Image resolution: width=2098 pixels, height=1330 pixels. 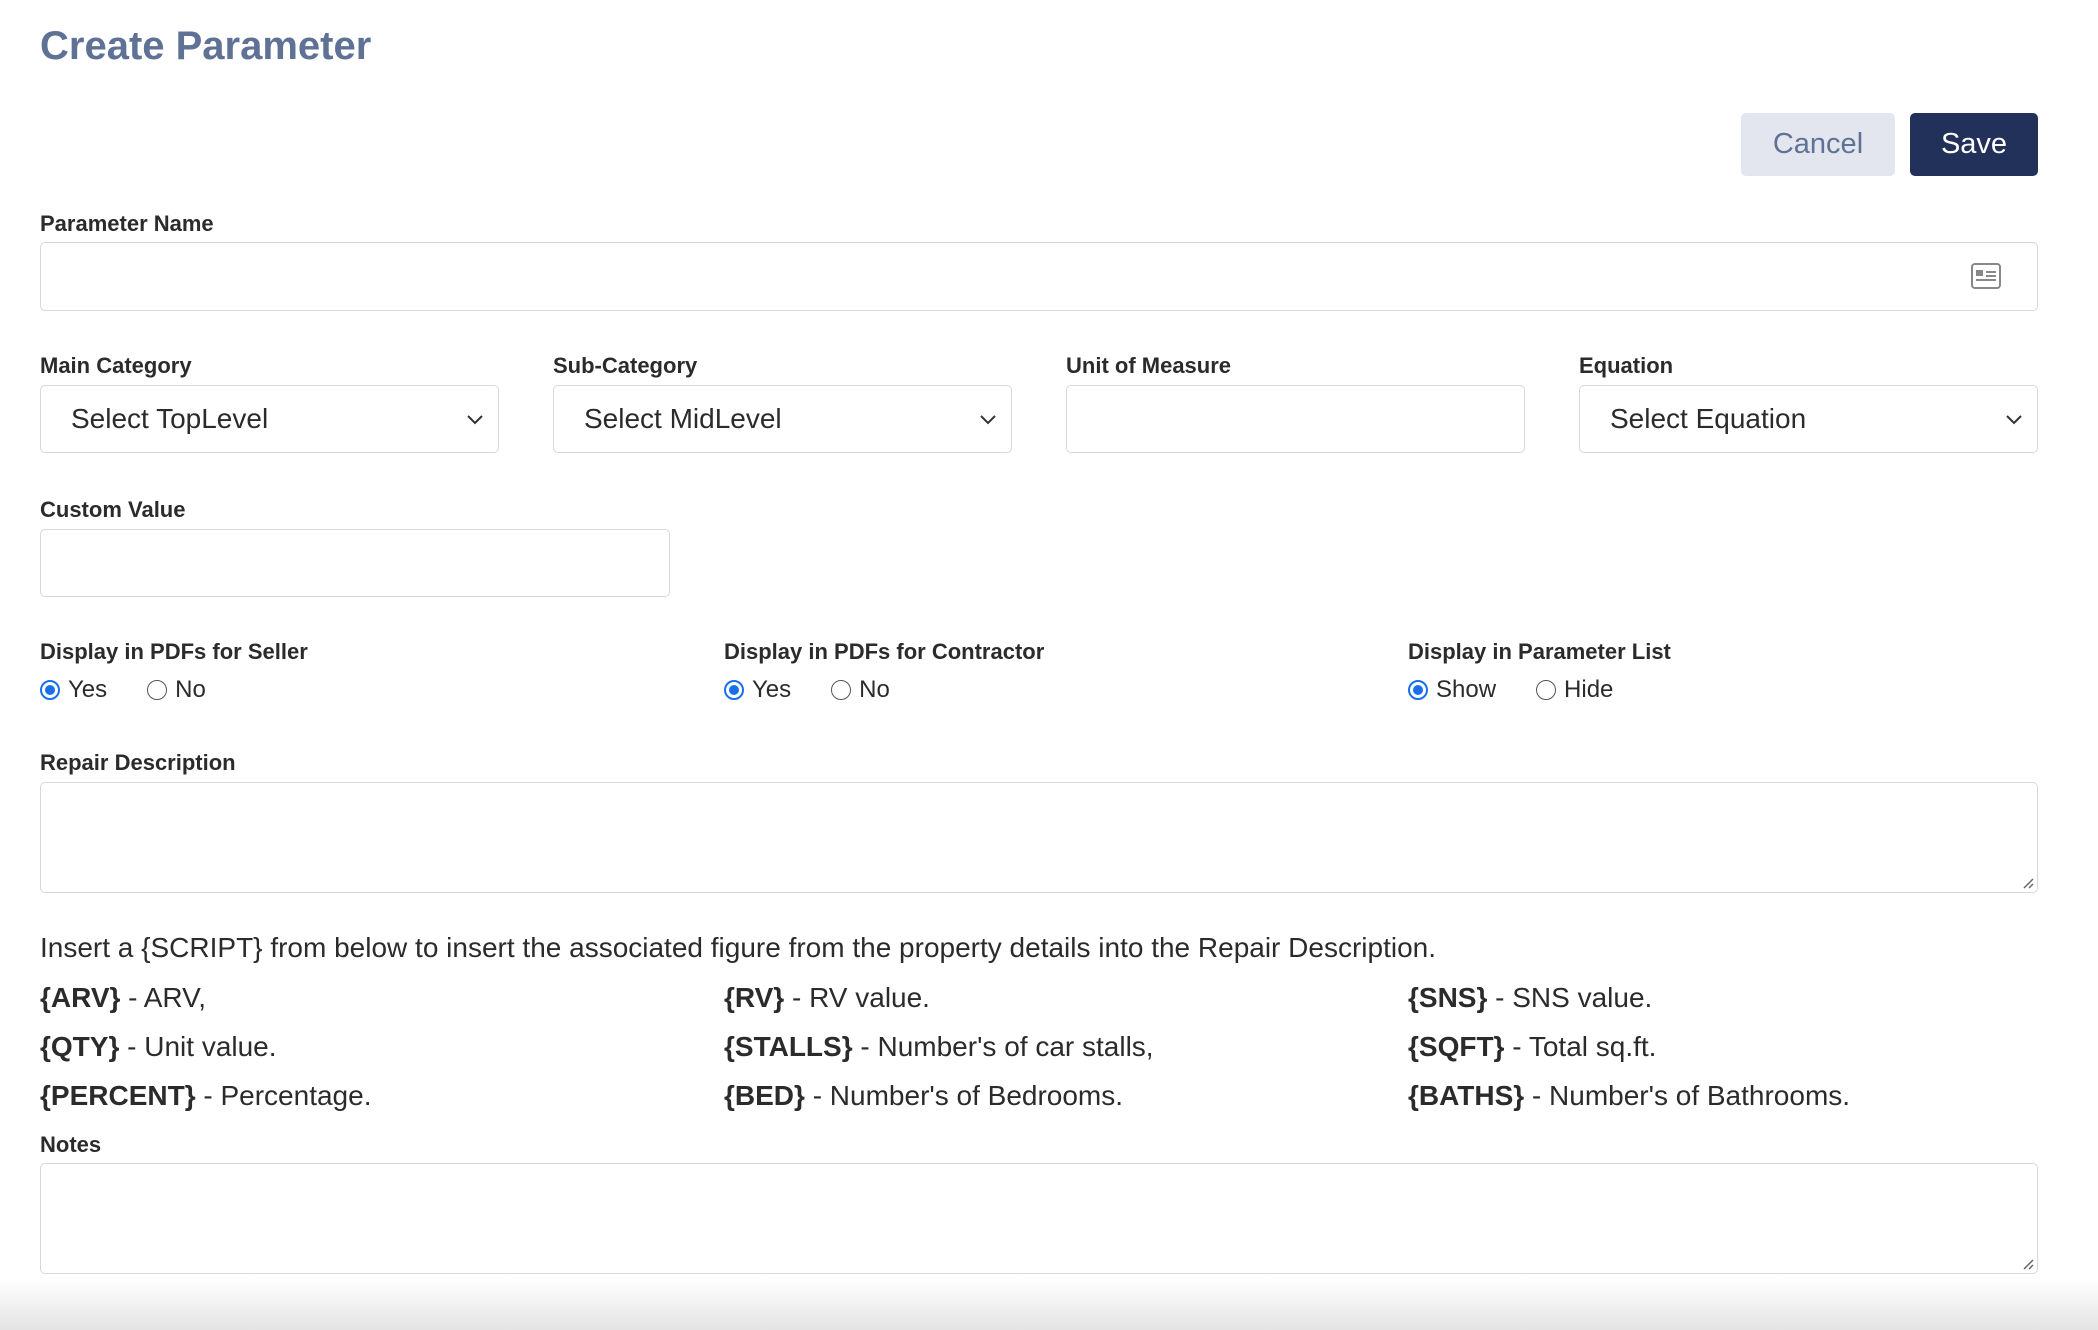 What do you see at coordinates (1626, 365) in the screenshot?
I see `equation-label: Equation` at bounding box center [1626, 365].